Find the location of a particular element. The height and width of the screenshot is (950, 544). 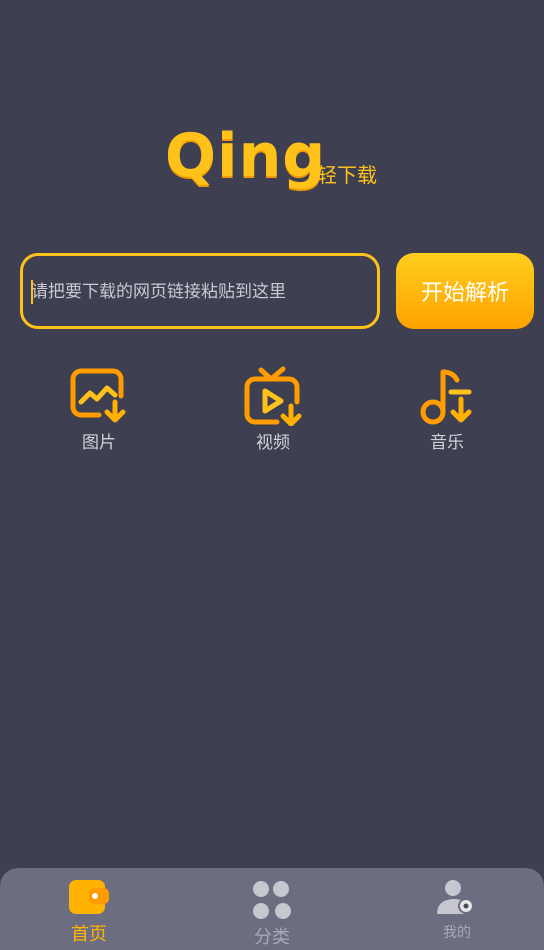

category-label: 视频 is located at coordinates (273, 443).